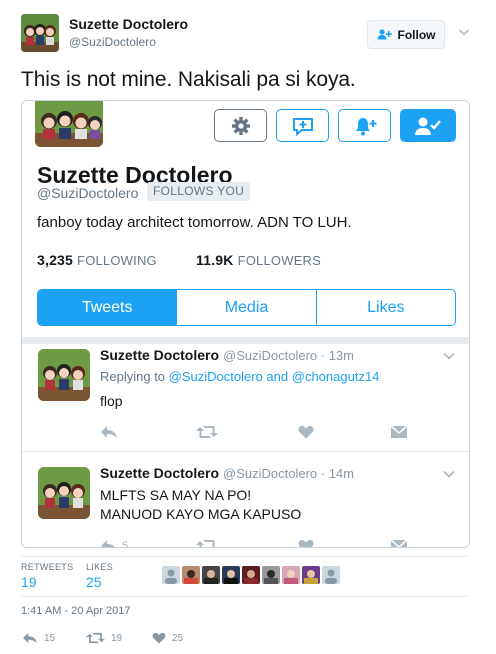  What do you see at coordinates (279, 260) in the screenshot?
I see `followers-label: FOLLOWERS` at bounding box center [279, 260].